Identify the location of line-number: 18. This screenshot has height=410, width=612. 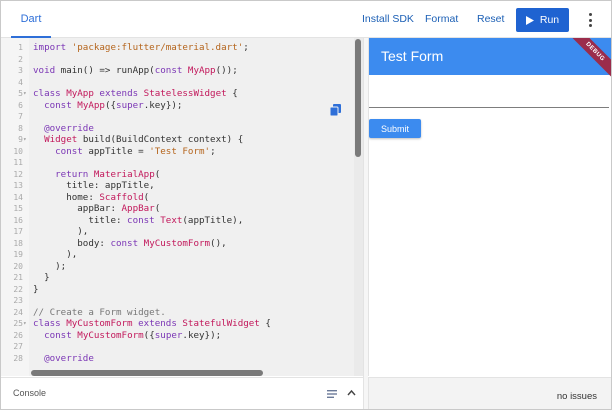
(18, 243).